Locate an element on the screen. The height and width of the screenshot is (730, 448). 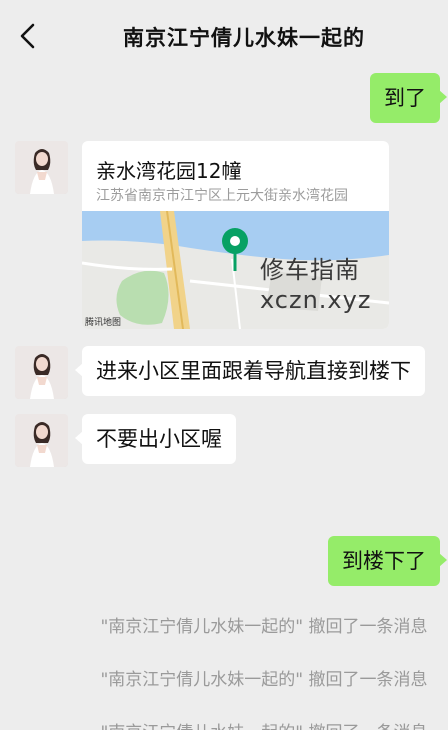
back-button is located at coordinates (28, 36).